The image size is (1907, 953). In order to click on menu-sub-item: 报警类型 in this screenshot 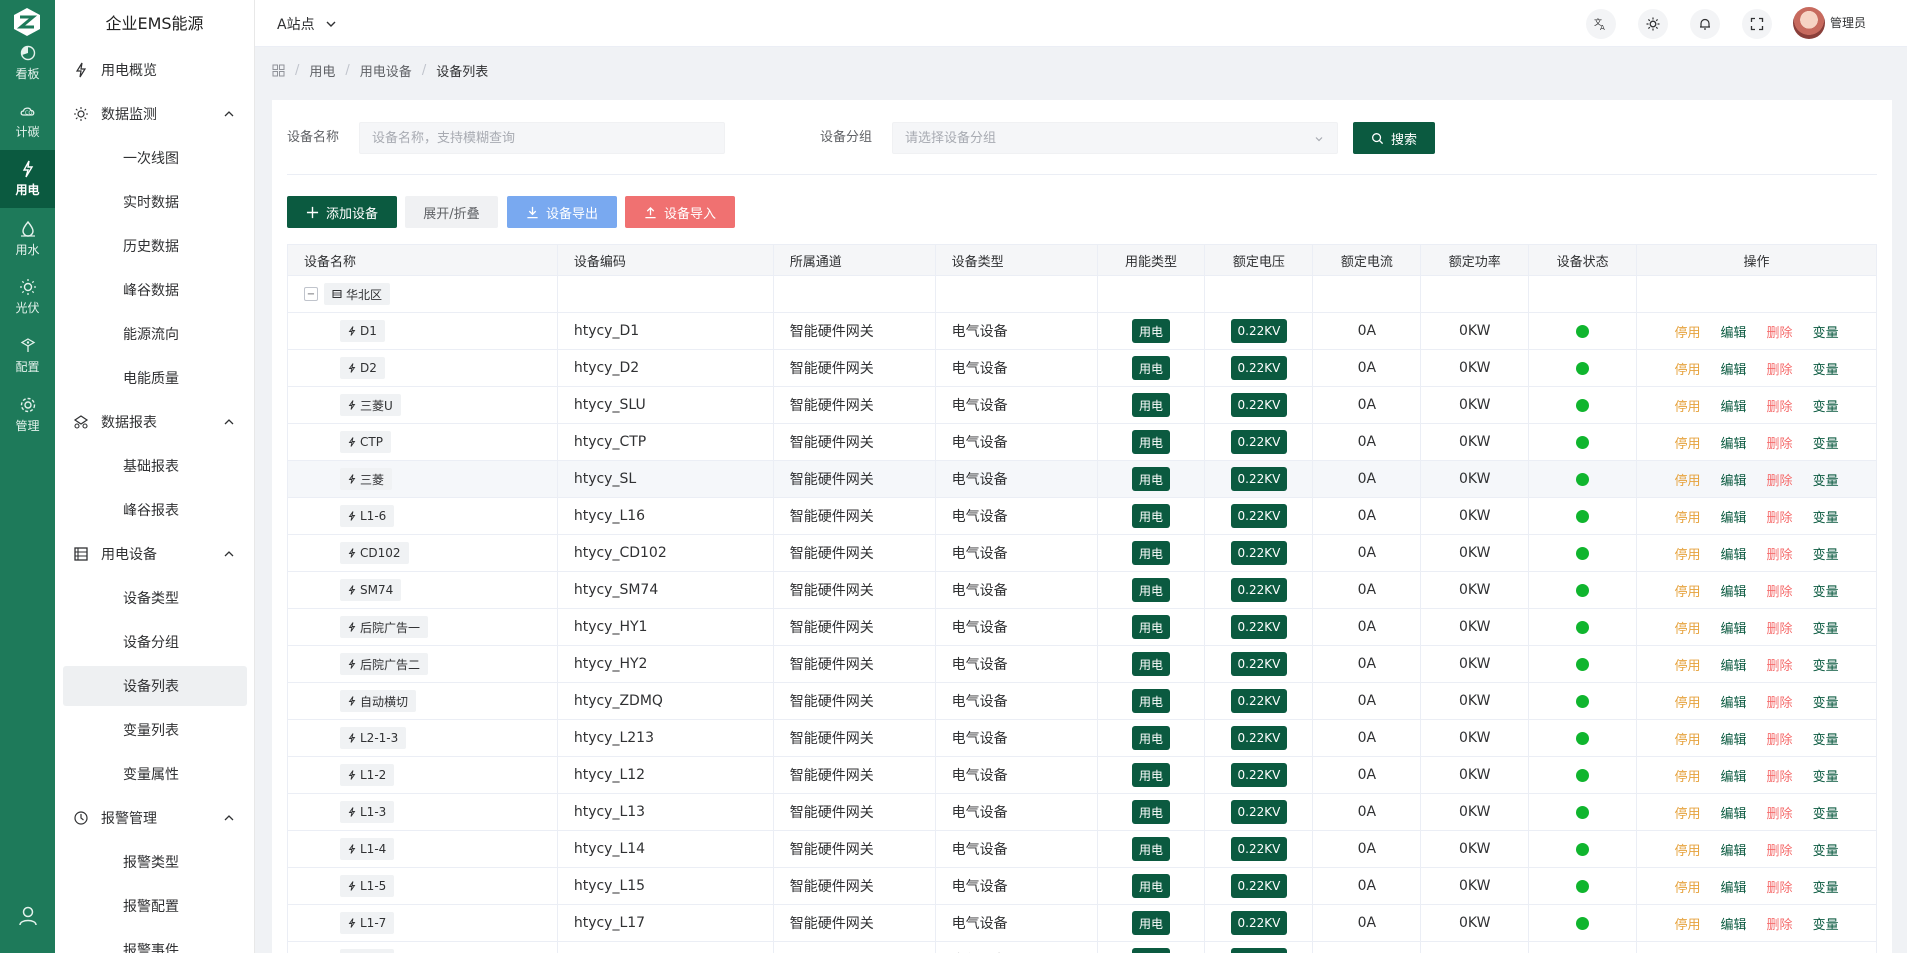, I will do `click(155, 862)`.